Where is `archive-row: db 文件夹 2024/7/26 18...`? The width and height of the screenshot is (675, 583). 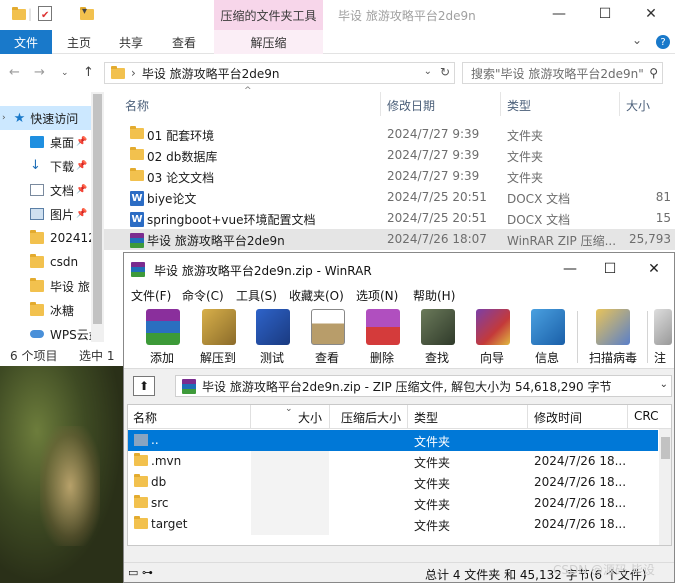
archive-row: db 文件夹 2024/7/26 18... is located at coordinates (393, 482).